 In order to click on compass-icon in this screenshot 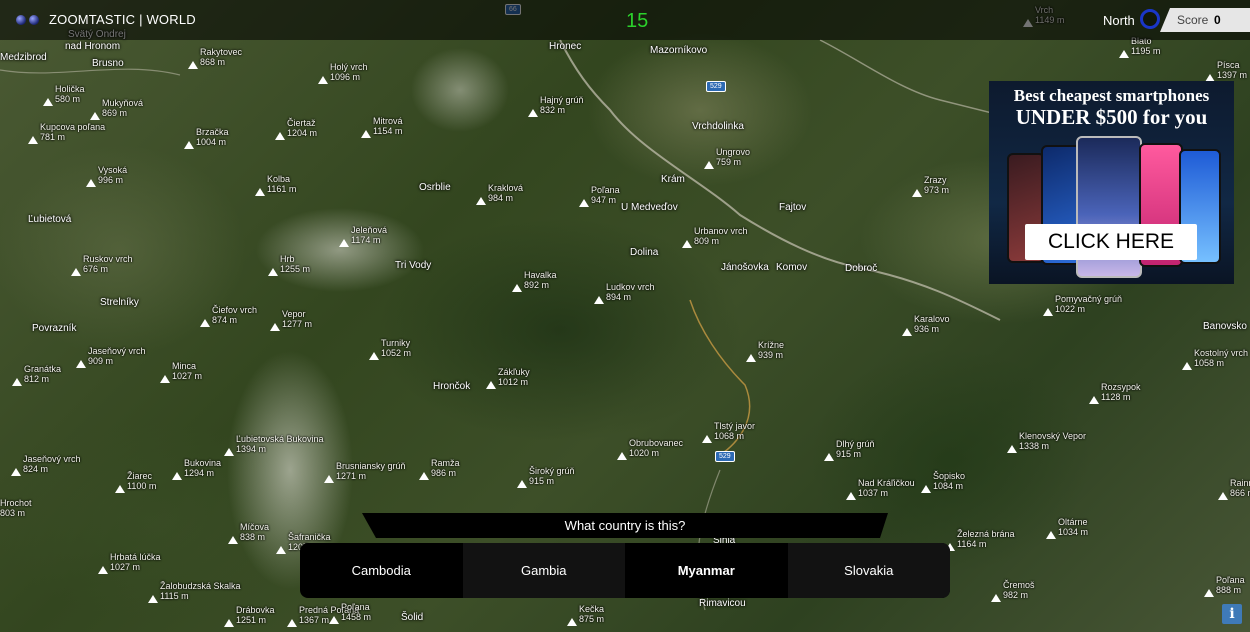, I will do `click(1150, 19)`.